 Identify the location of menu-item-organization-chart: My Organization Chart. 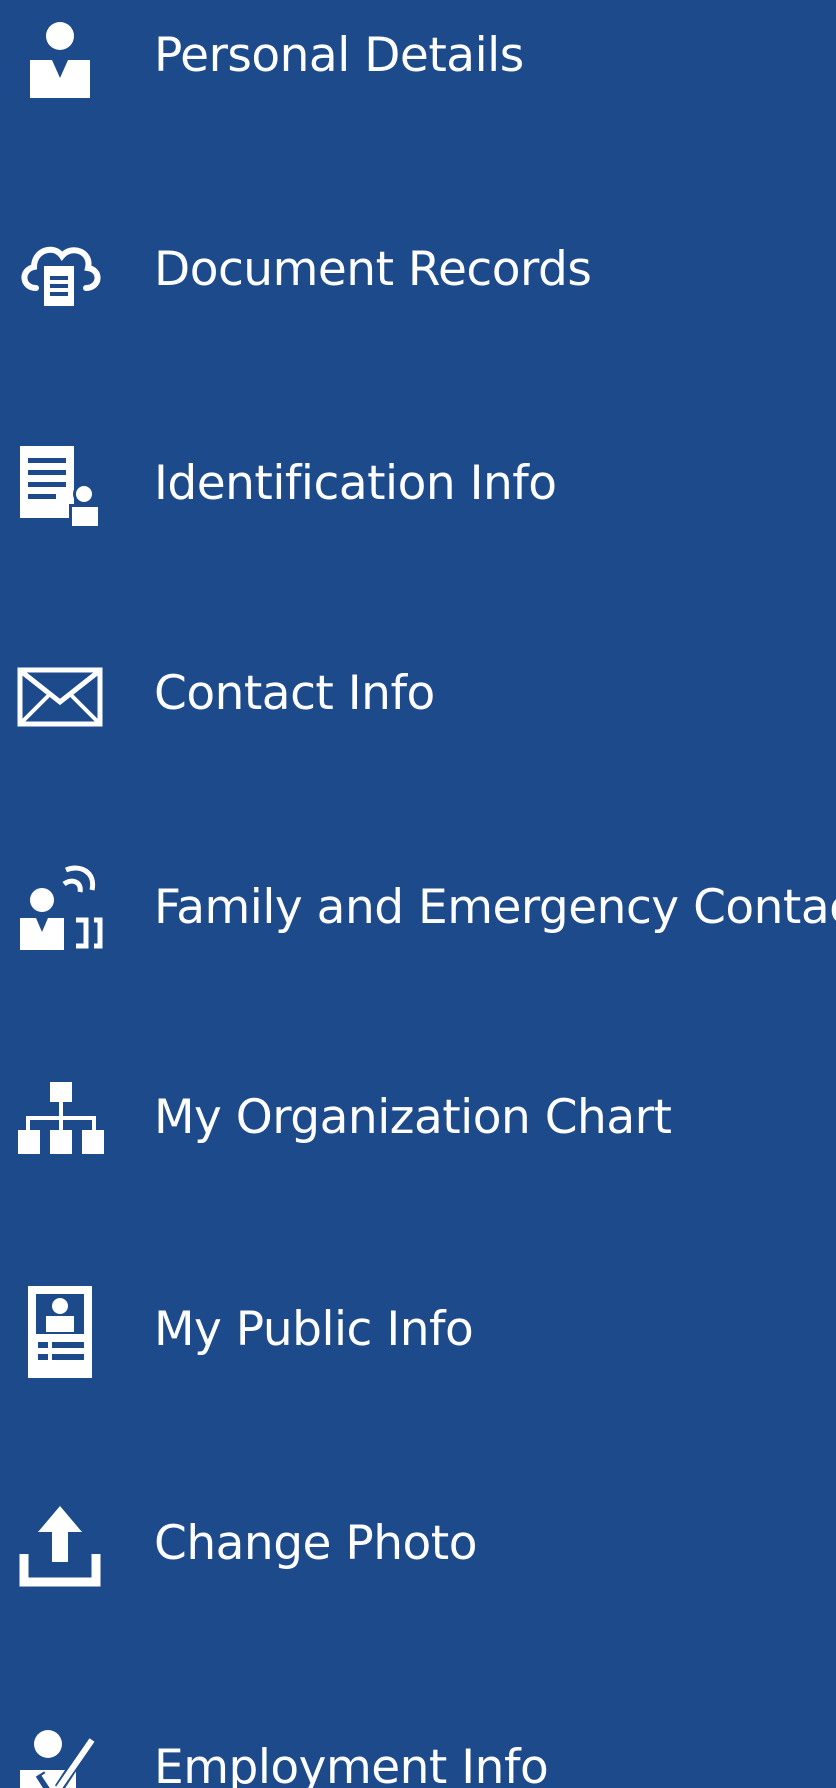
(418, 1118).